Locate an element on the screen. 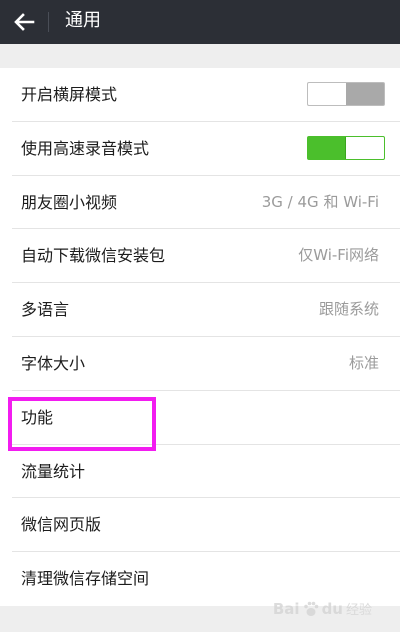 Image resolution: width=400 pixels, height=632 pixels. hq-recording-toggle is located at coordinates (346, 147).